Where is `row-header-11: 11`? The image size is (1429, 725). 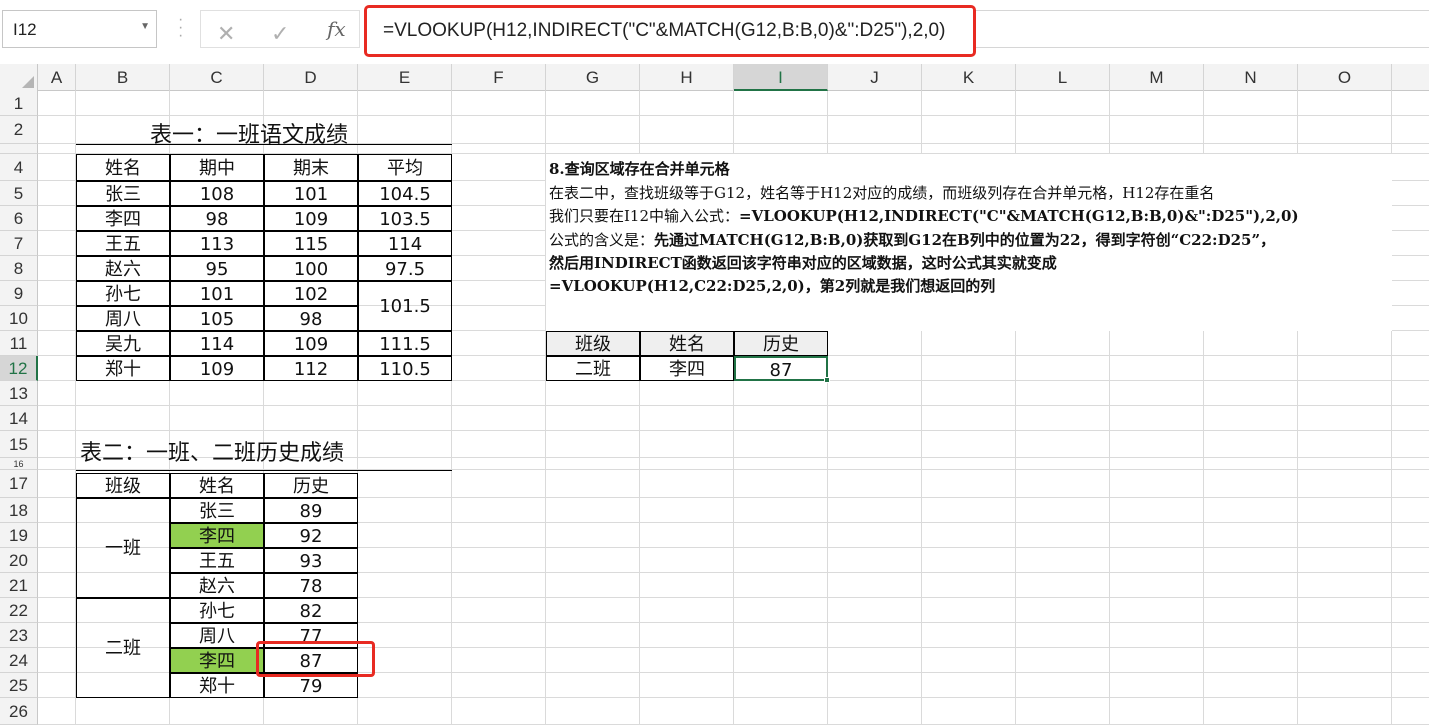
row-header-11: 11 is located at coordinates (19, 343).